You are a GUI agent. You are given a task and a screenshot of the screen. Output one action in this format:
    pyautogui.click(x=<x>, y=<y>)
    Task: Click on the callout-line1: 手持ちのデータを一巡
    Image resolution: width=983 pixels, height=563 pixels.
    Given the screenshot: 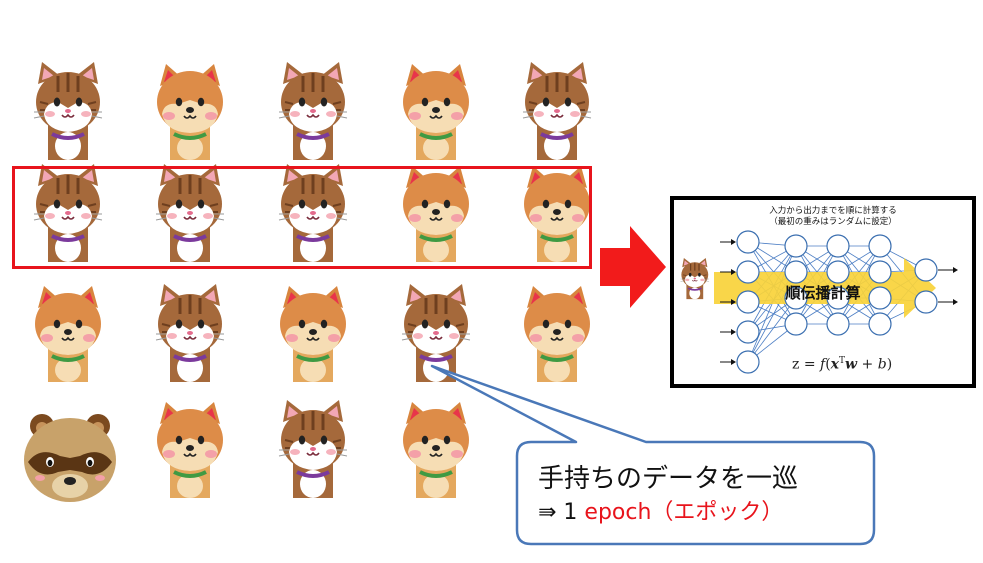 What is the action you would take?
    pyautogui.click(x=668, y=479)
    